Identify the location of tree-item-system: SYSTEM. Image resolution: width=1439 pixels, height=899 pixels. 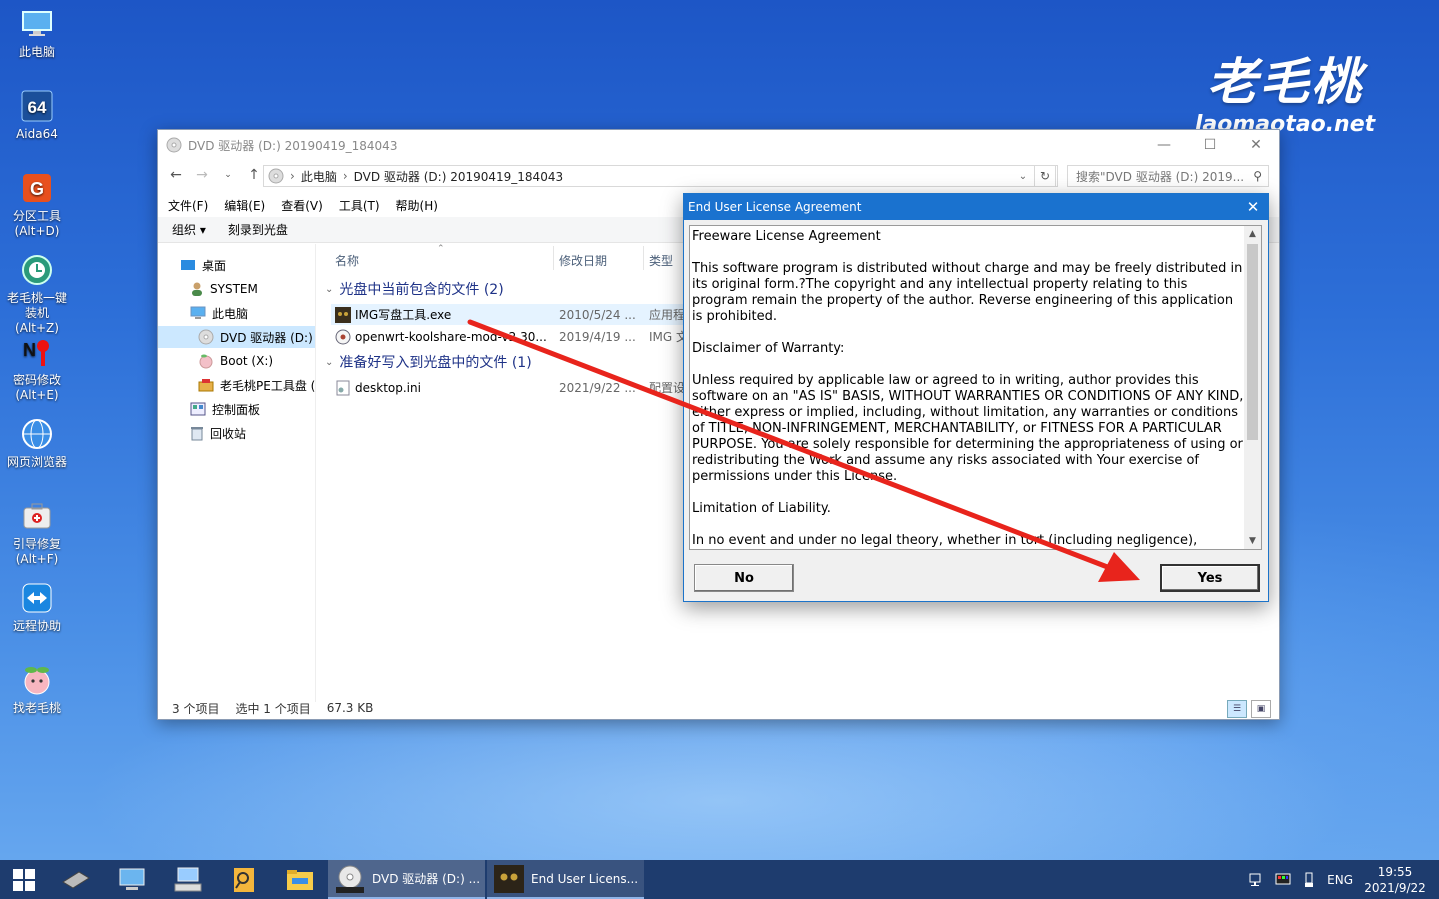
(224, 289).